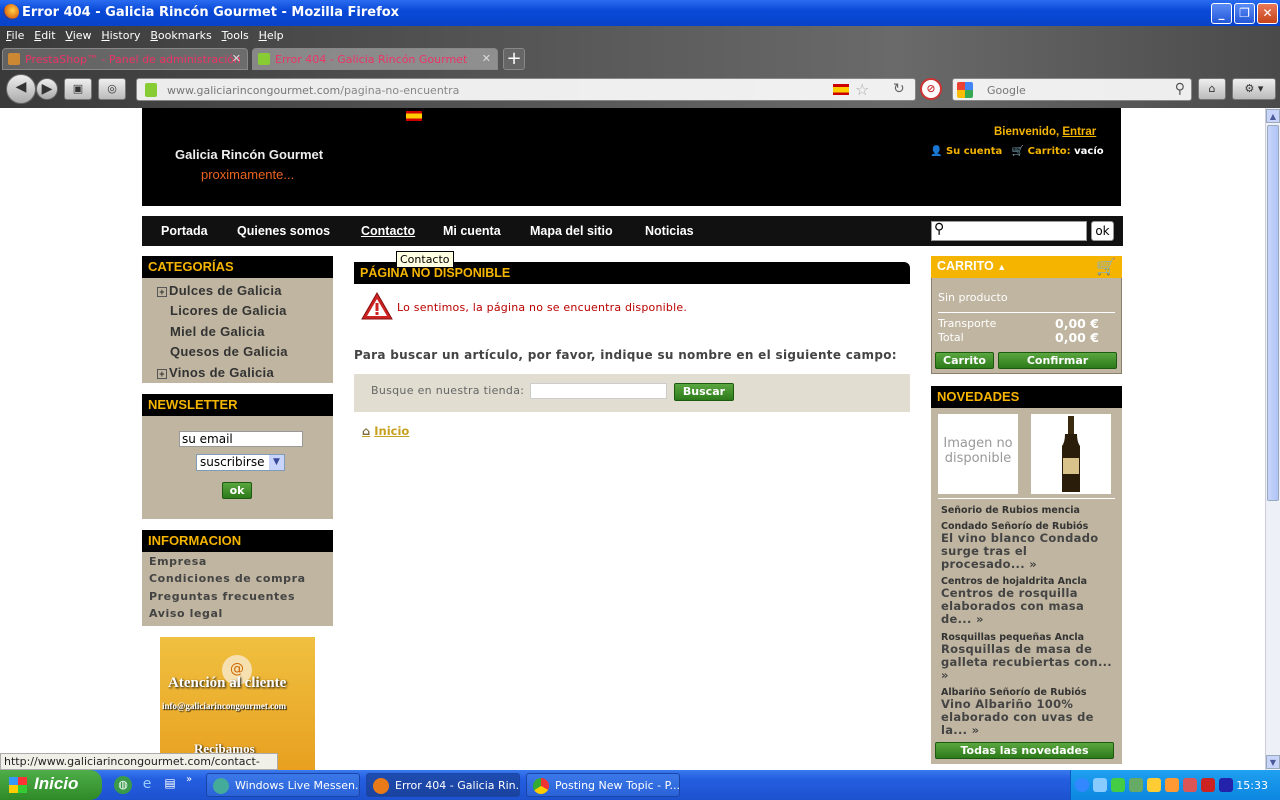 Image resolution: width=1280 pixels, height=800 pixels. What do you see at coordinates (249, 154) in the screenshot?
I see `site-logo-title: Galicia Rincón Gourmet` at bounding box center [249, 154].